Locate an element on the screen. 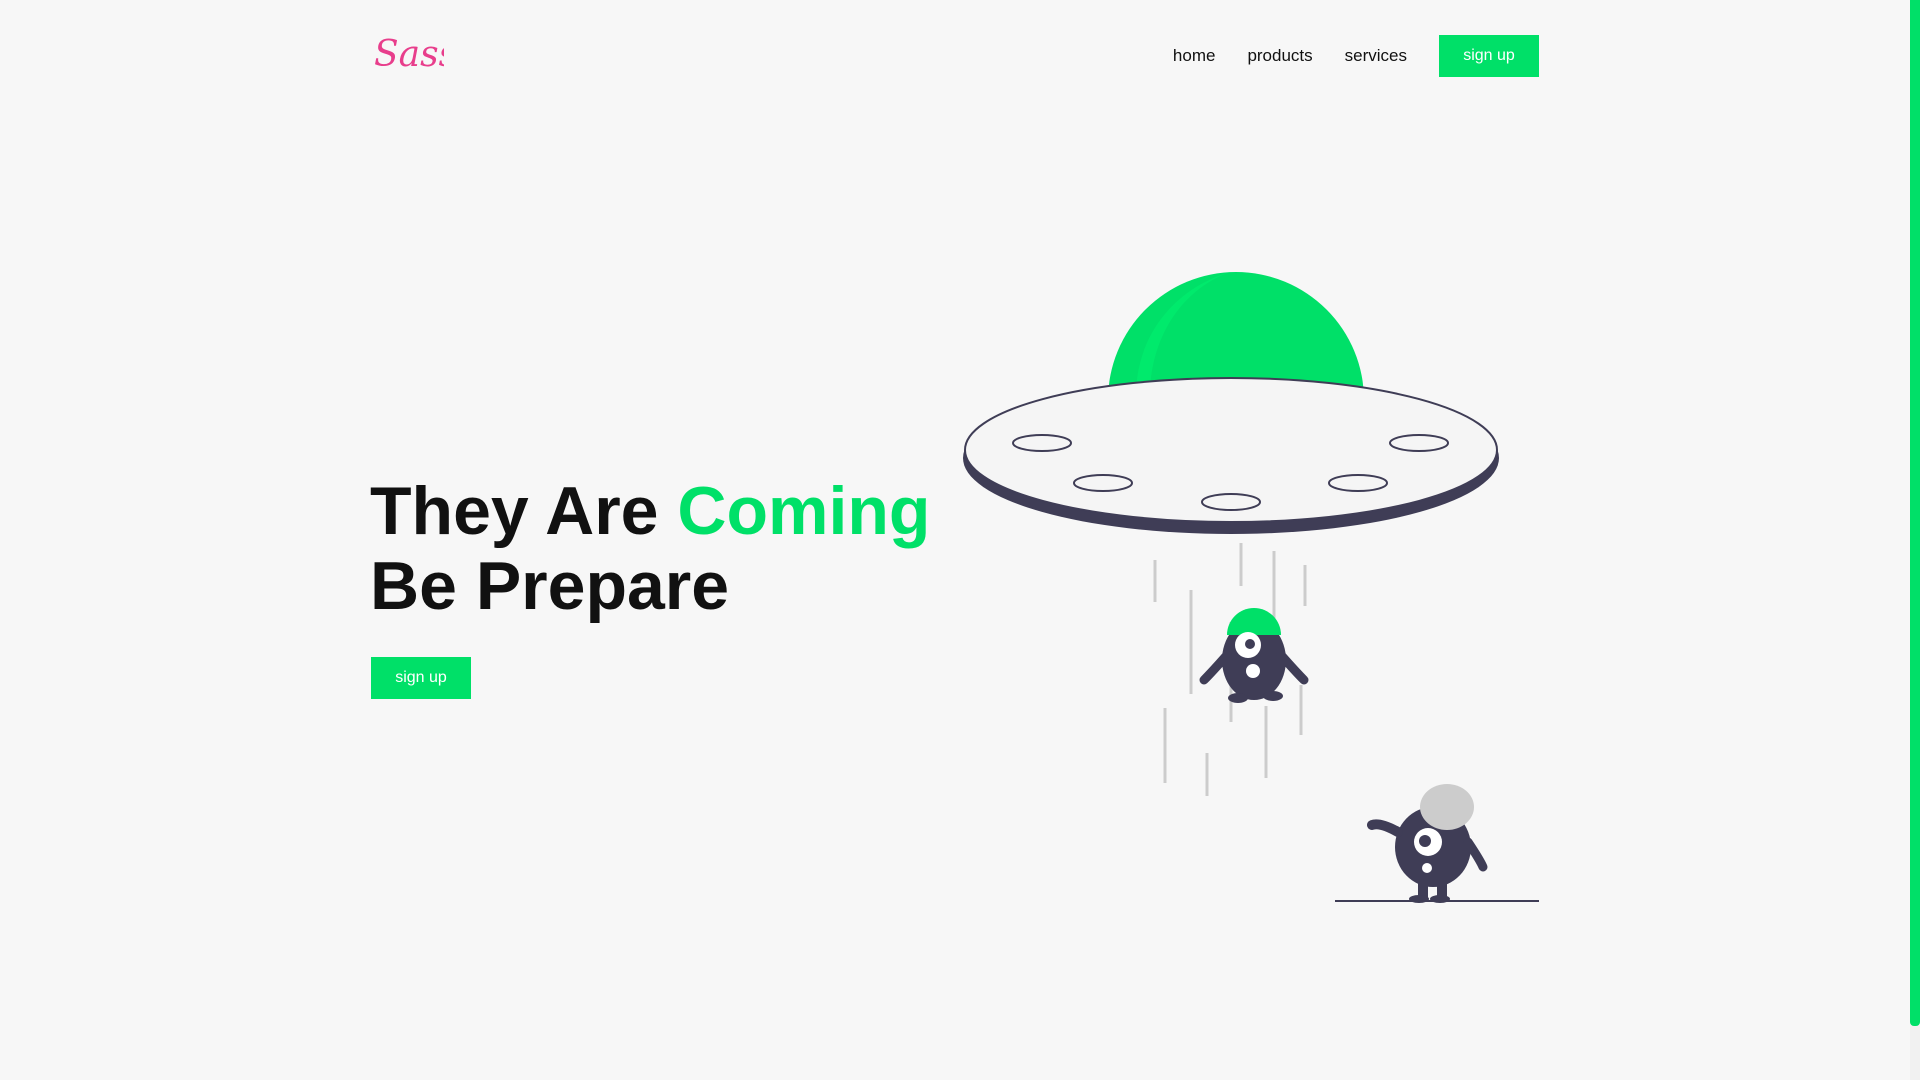  headline-accent: Coming is located at coordinates (804, 511).